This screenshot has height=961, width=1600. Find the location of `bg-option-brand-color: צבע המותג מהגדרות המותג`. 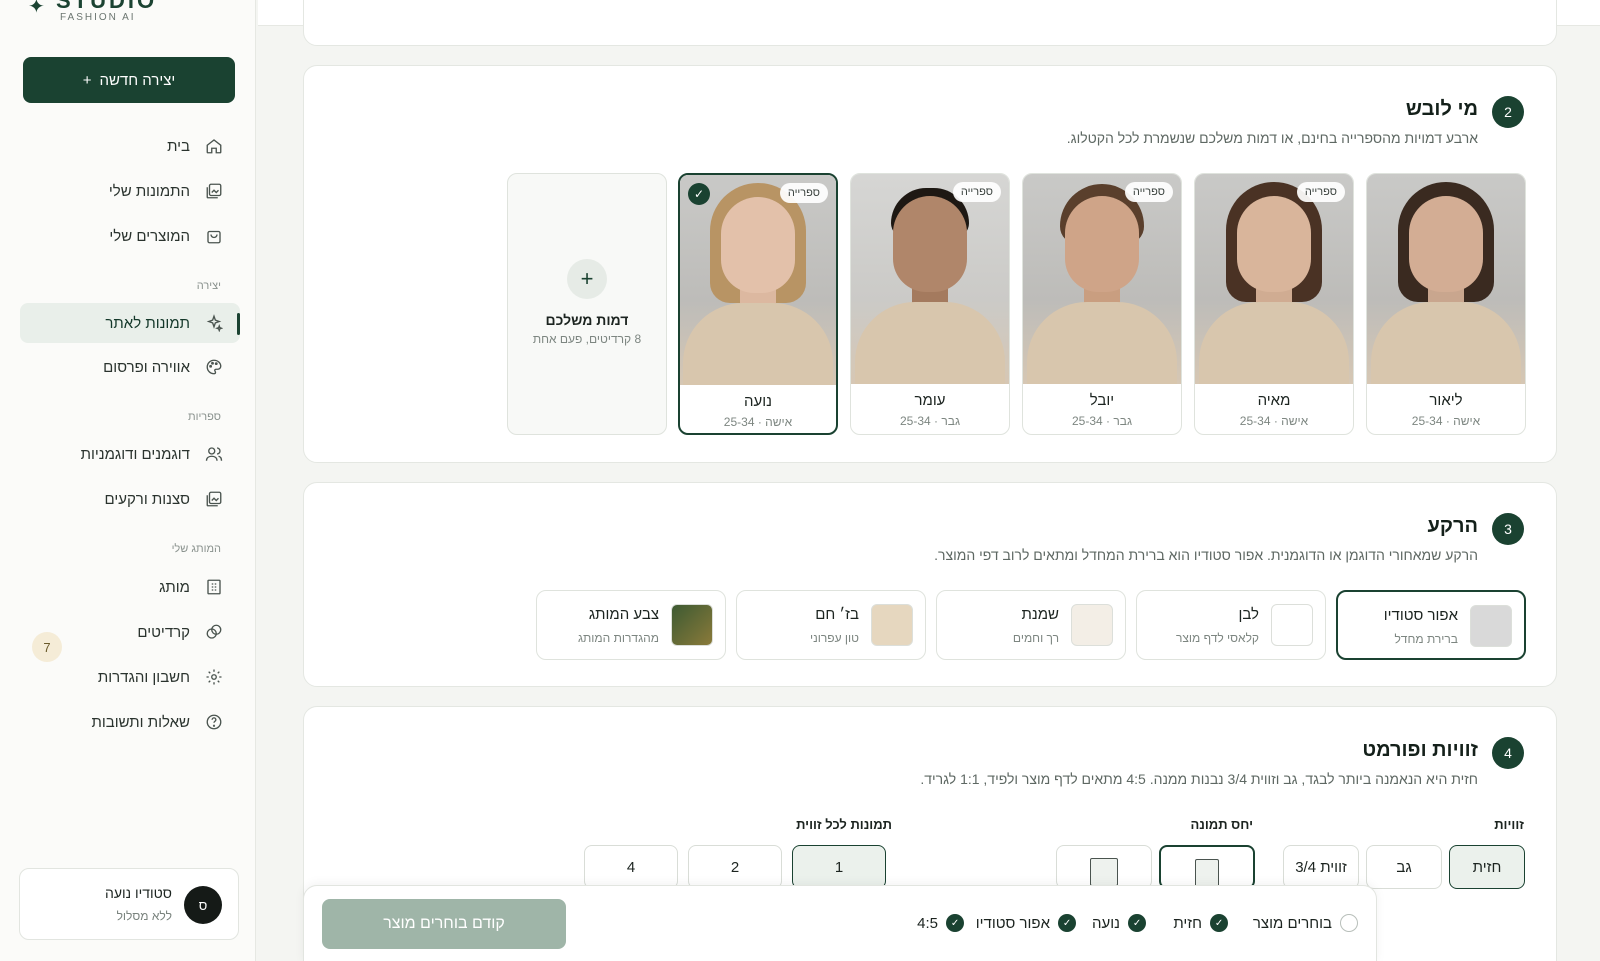

bg-option-brand-color: צבע המותג מהגדרות המותג is located at coordinates (631, 625).